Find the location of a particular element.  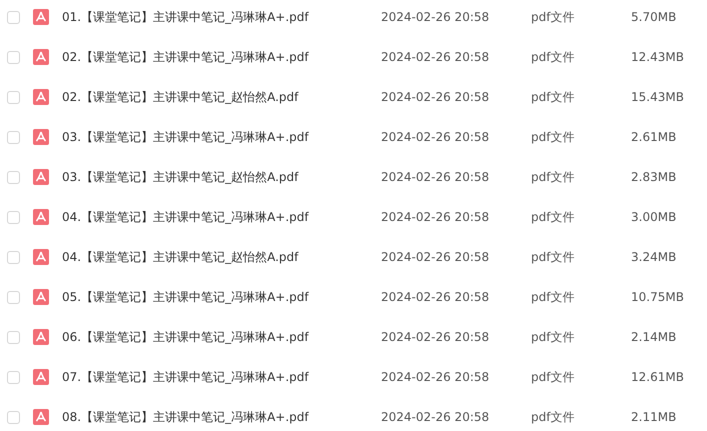

file-size: 5.70MB is located at coordinates (653, 17).